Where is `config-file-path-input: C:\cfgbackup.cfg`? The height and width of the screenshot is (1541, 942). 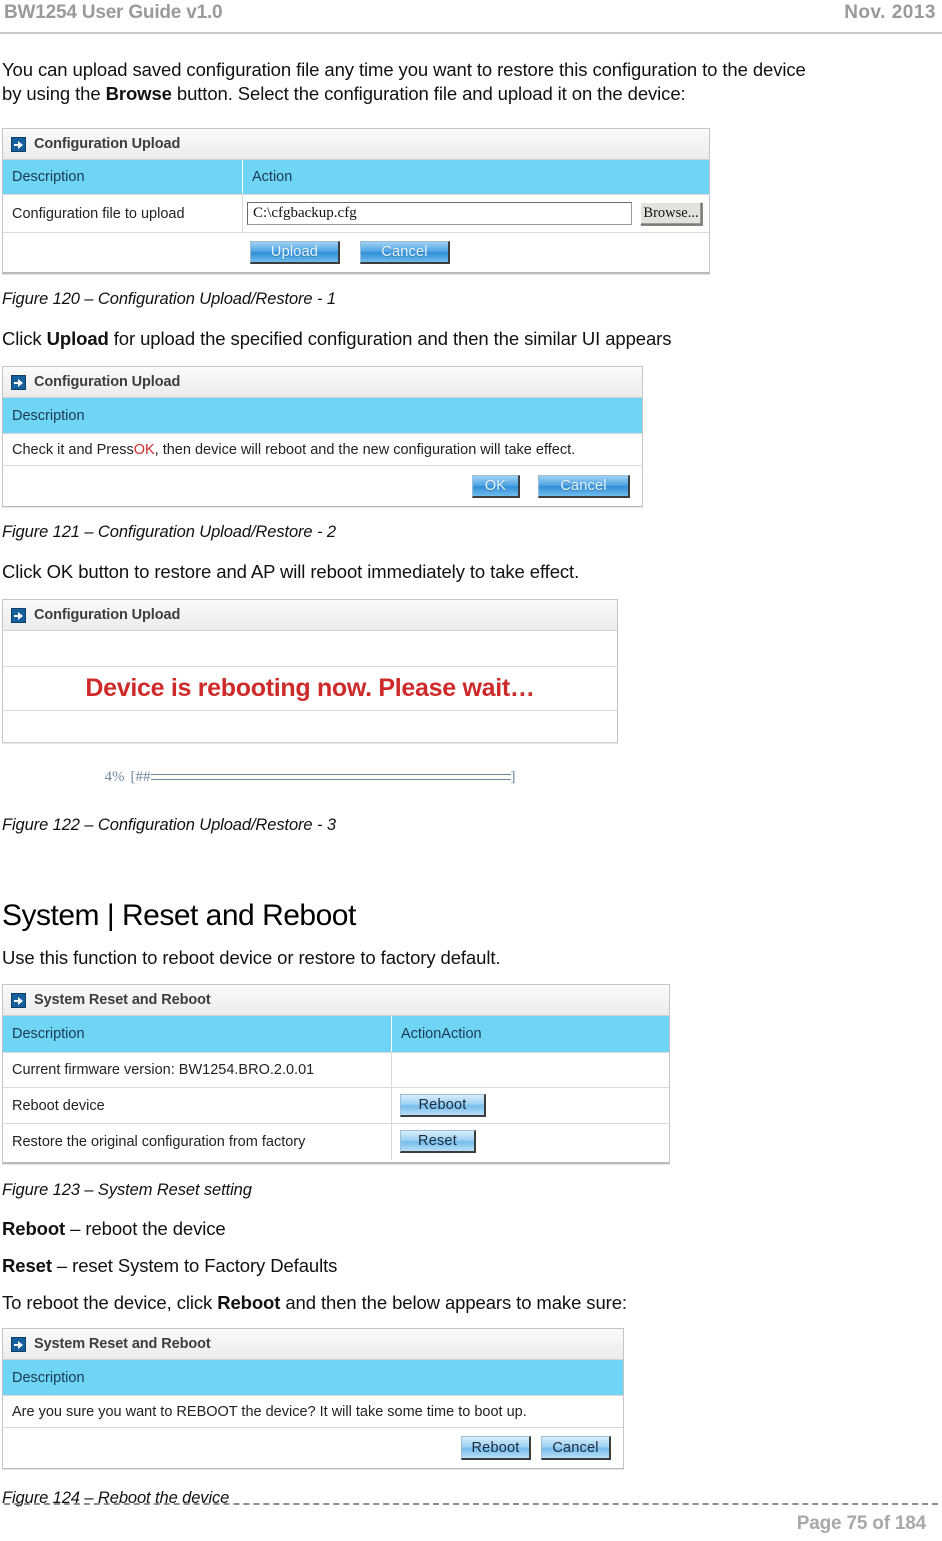
config-file-path-input: C:\cfgbackup.cfg is located at coordinates (439, 213).